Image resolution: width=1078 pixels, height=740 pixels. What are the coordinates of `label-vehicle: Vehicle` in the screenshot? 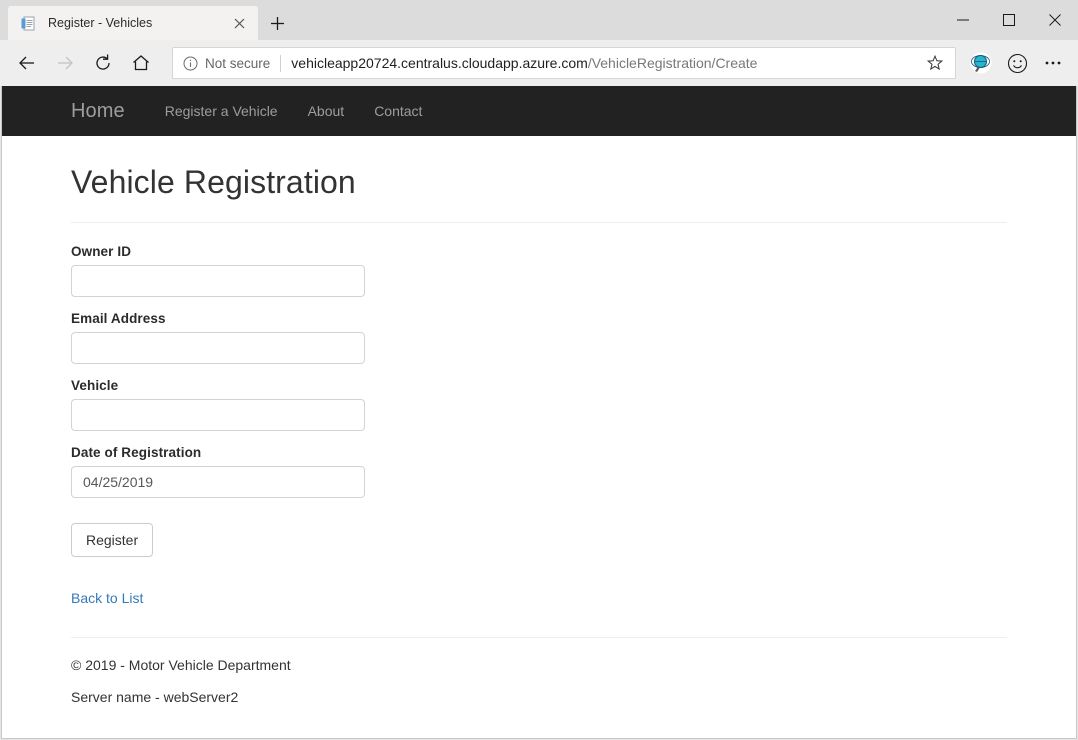 It's located at (95, 385).